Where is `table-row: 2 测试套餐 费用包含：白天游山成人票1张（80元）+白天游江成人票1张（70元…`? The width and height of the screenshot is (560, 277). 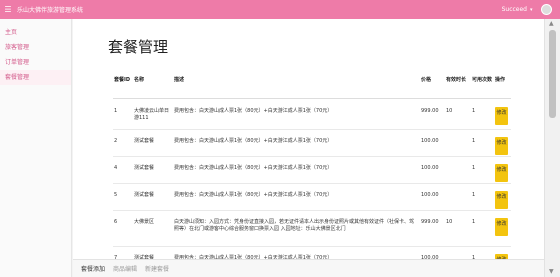 table-row: 2 测试套餐 费用包含：白天游山成人票1张（80元）+白天游江成人票1张（70元… is located at coordinates (312, 143).